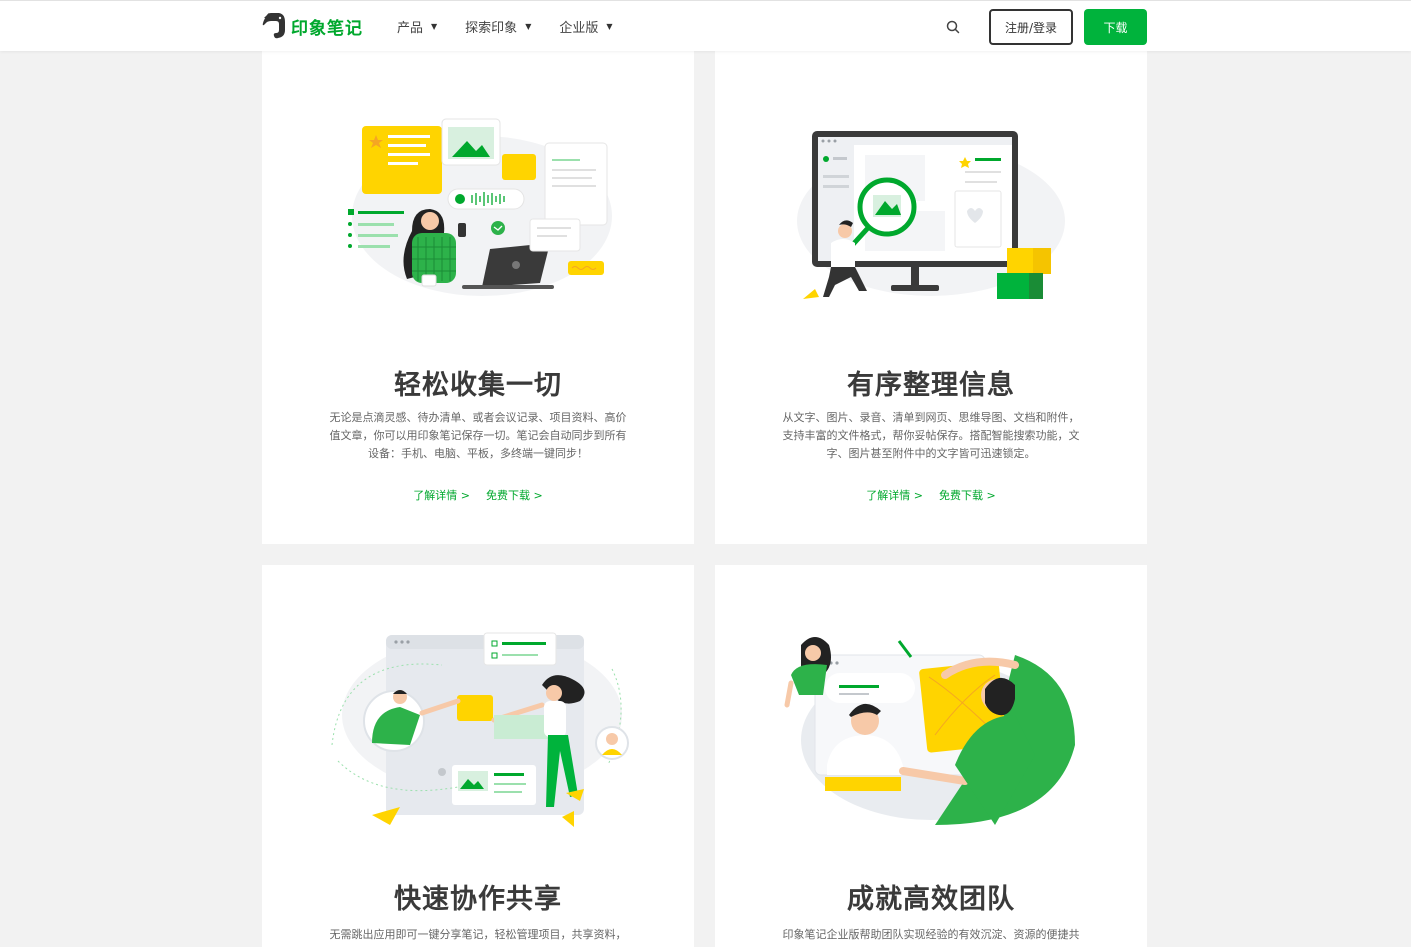 This screenshot has width=1411, height=947. I want to click on share-illustration, so click(480, 729).